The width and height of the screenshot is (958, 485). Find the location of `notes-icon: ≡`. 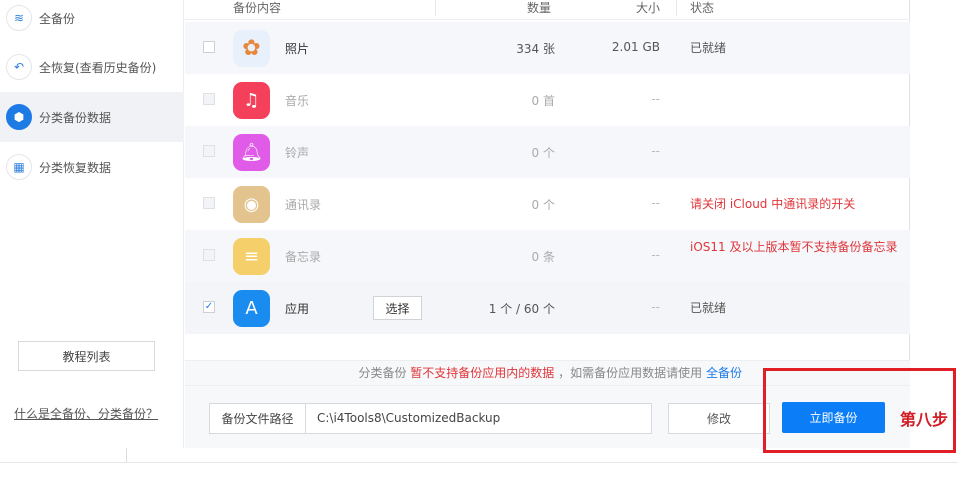

notes-icon: ≡ is located at coordinates (251, 256).